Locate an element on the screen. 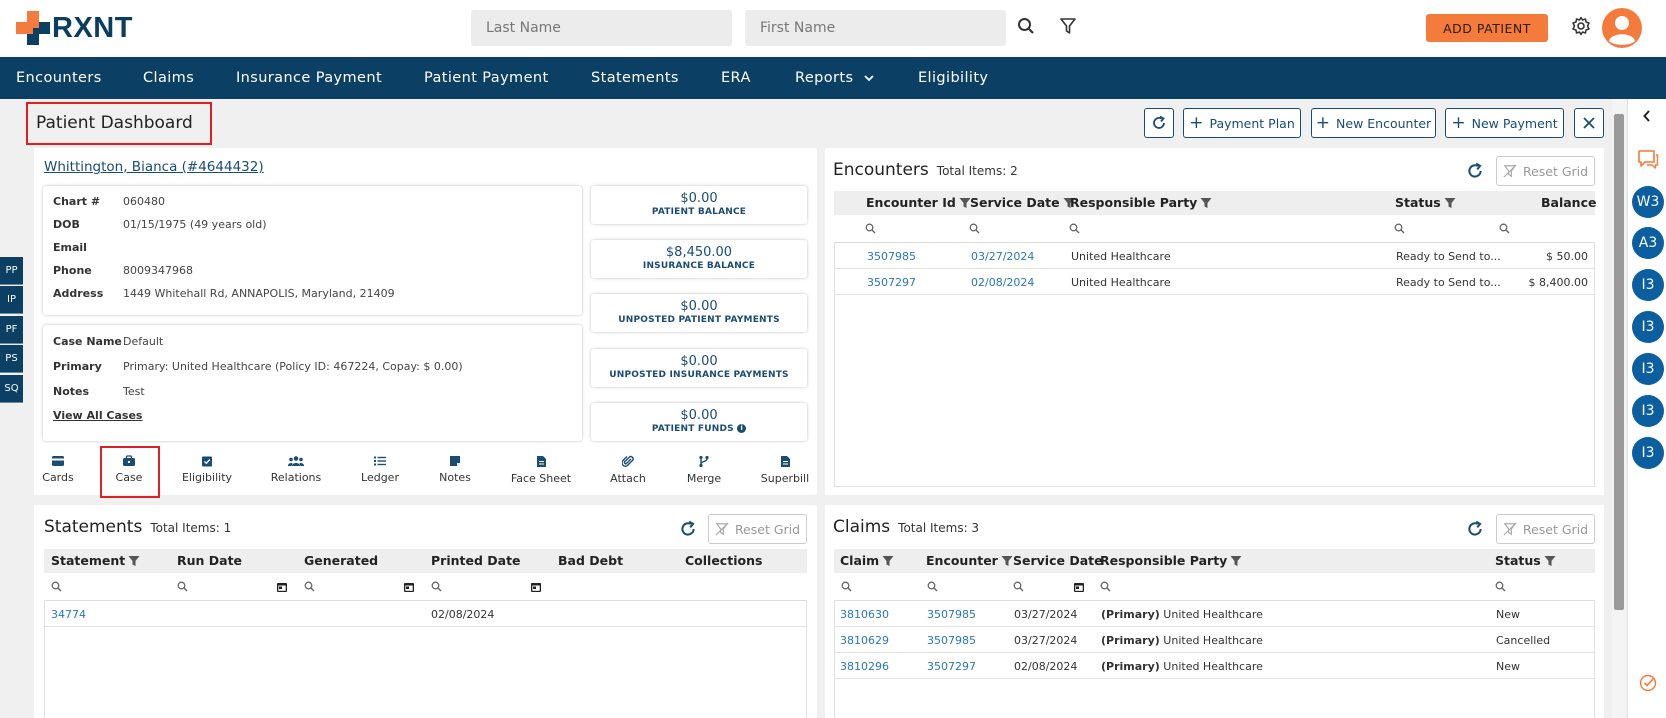 The width and height of the screenshot is (1666, 718). rail-badge-a3: A3 is located at coordinates (1648, 243).